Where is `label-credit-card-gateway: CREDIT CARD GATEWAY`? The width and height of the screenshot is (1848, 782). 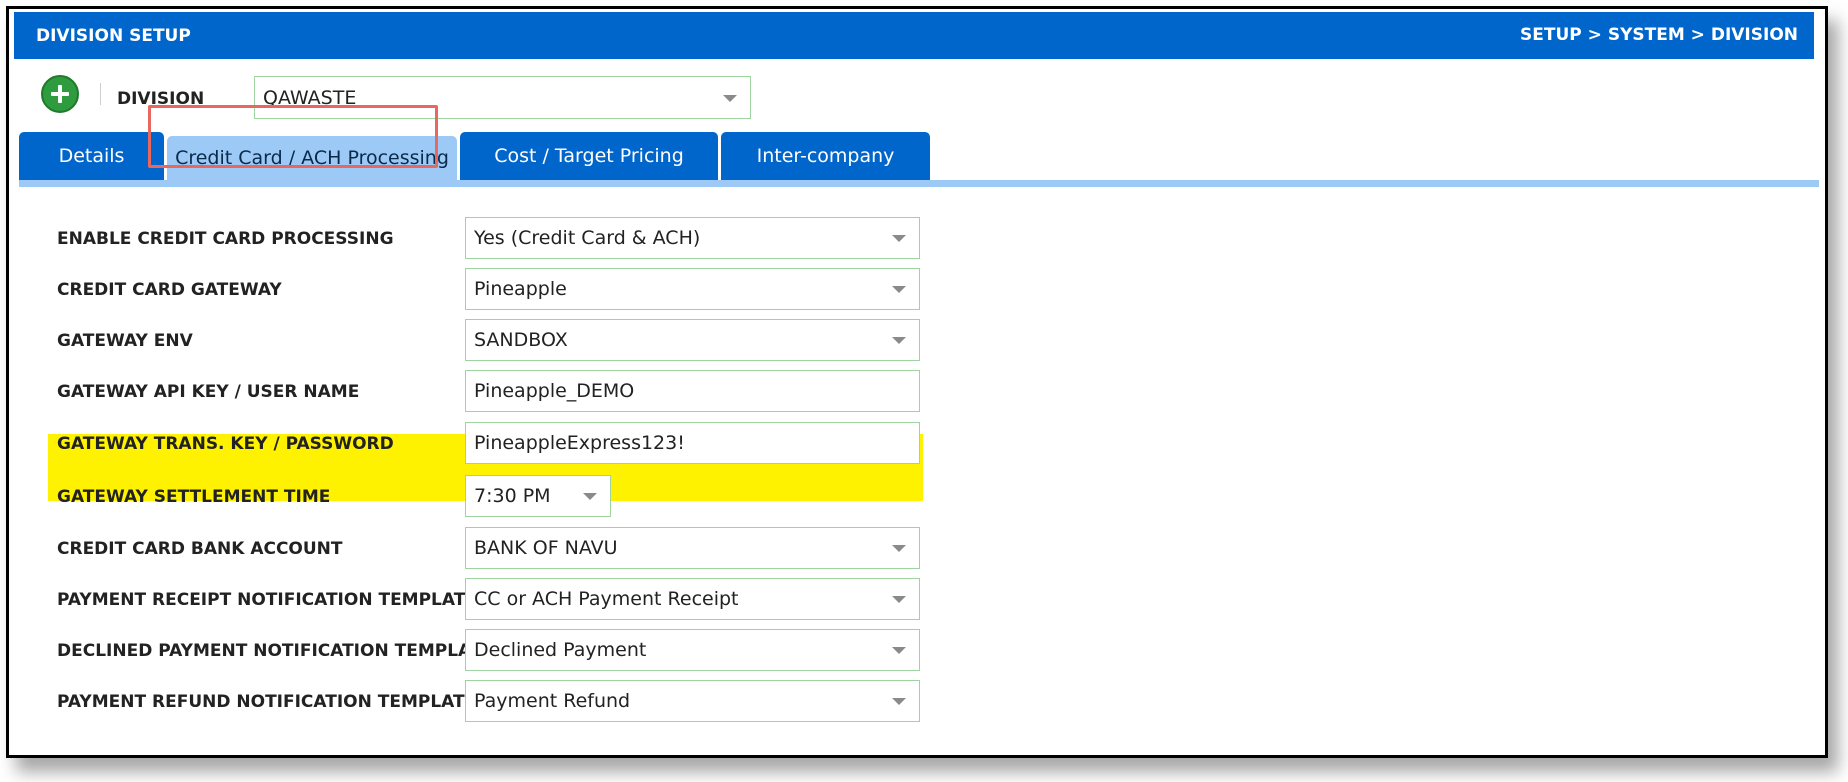
label-credit-card-gateway: CREDIT CARD GATEWAY is located at coordinates (169, 290).